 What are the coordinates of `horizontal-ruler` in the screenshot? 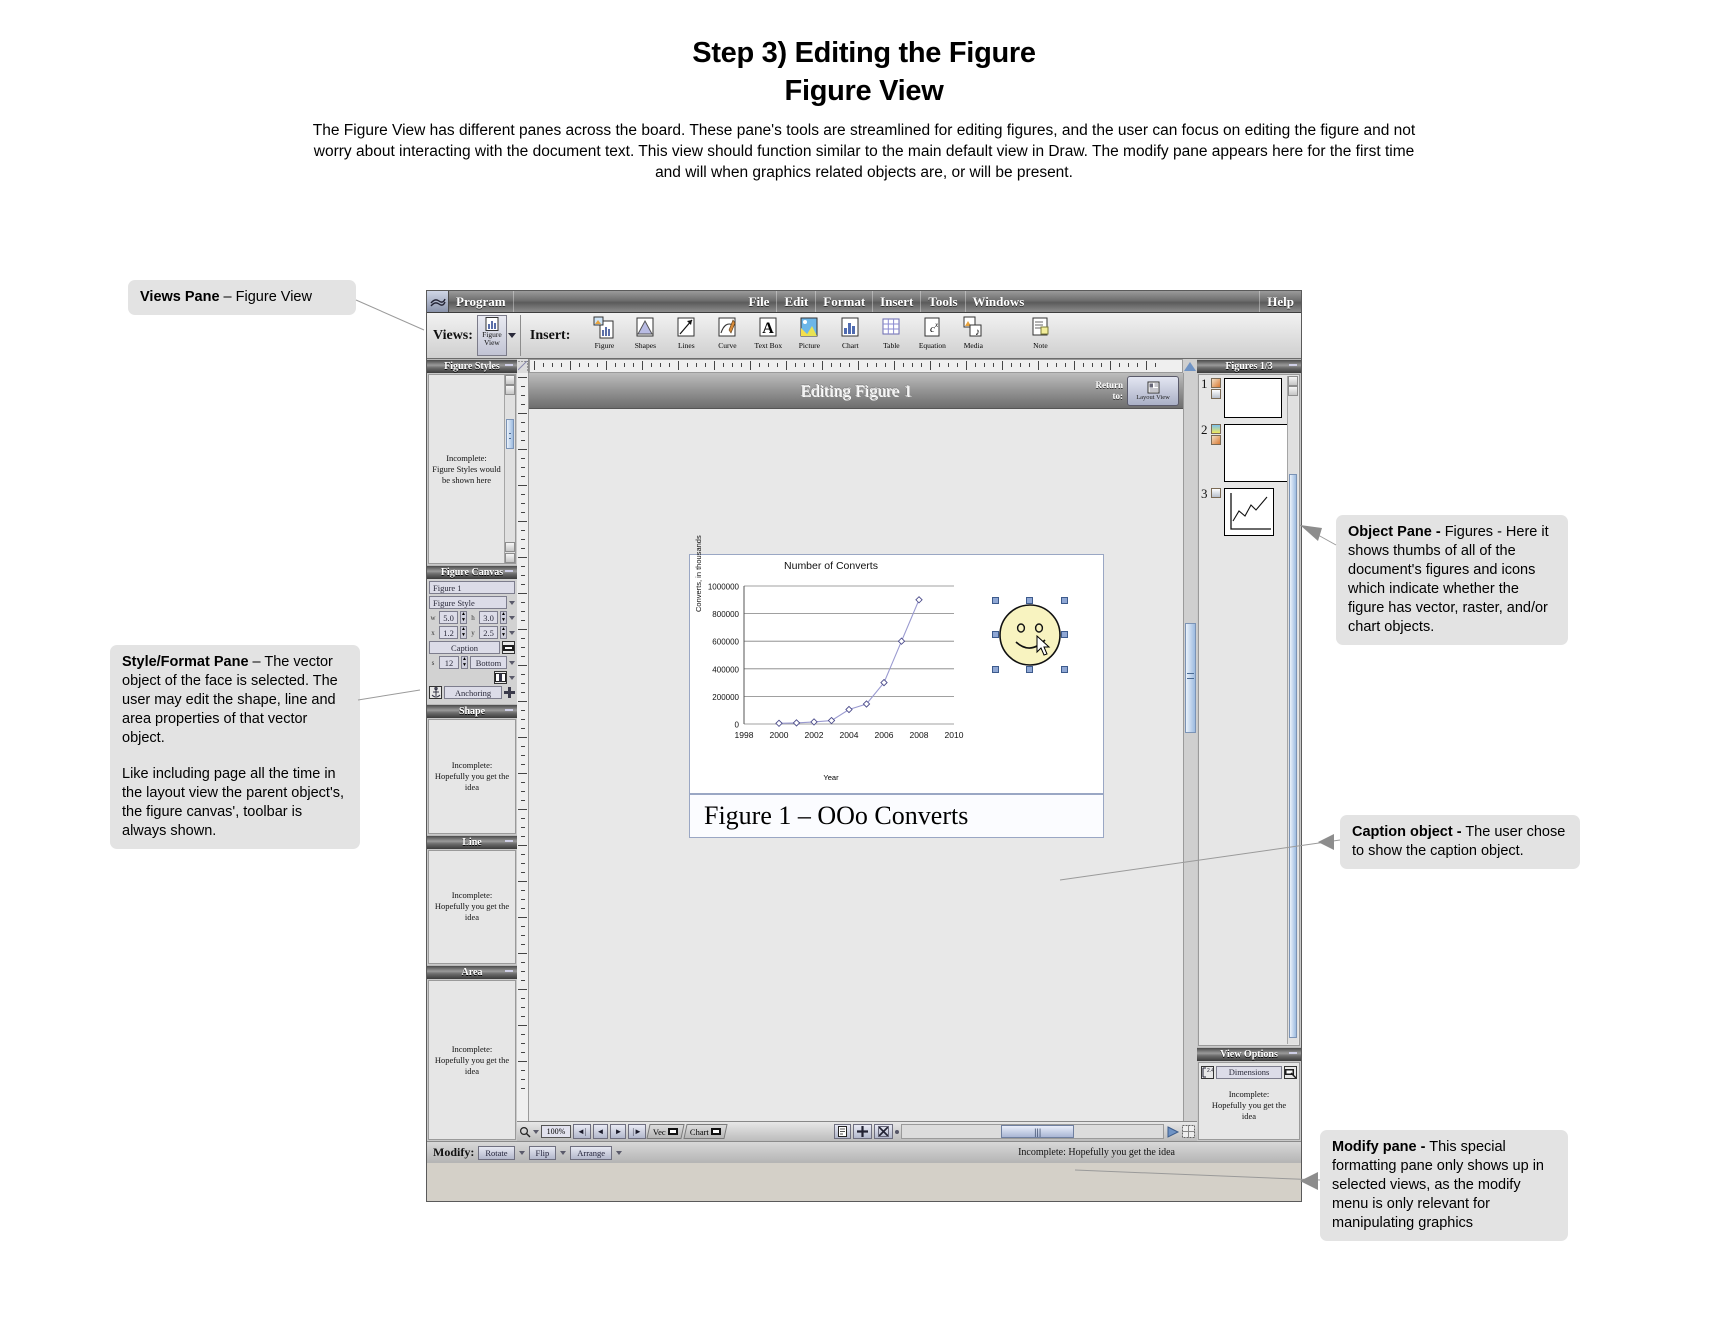 It's located at (856, 366).